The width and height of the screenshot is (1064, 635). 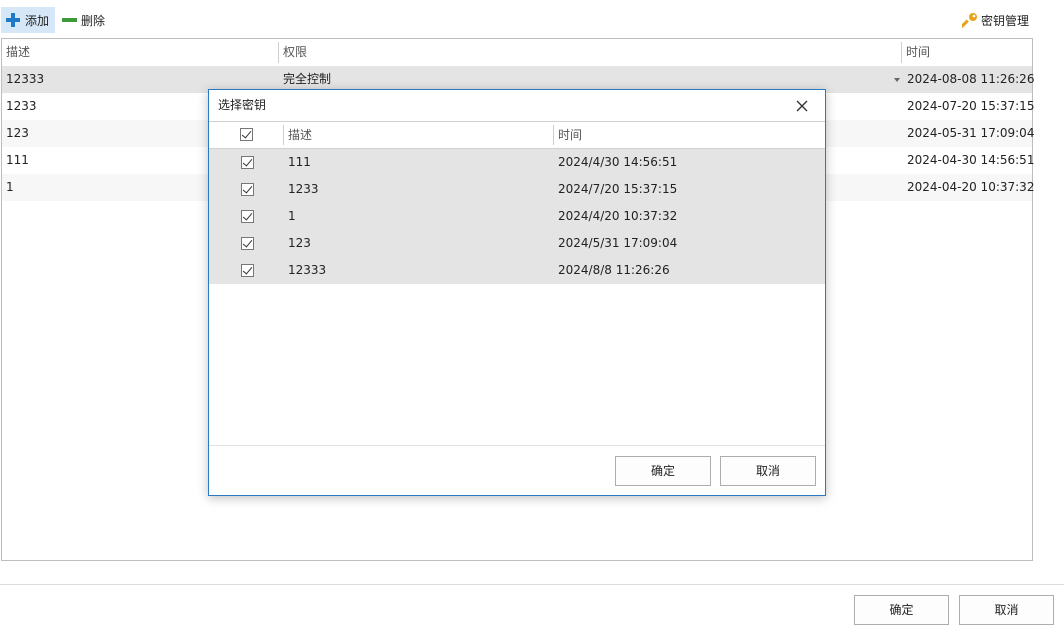 I want to click on add-label: 添加, so click(x=37, y=20).